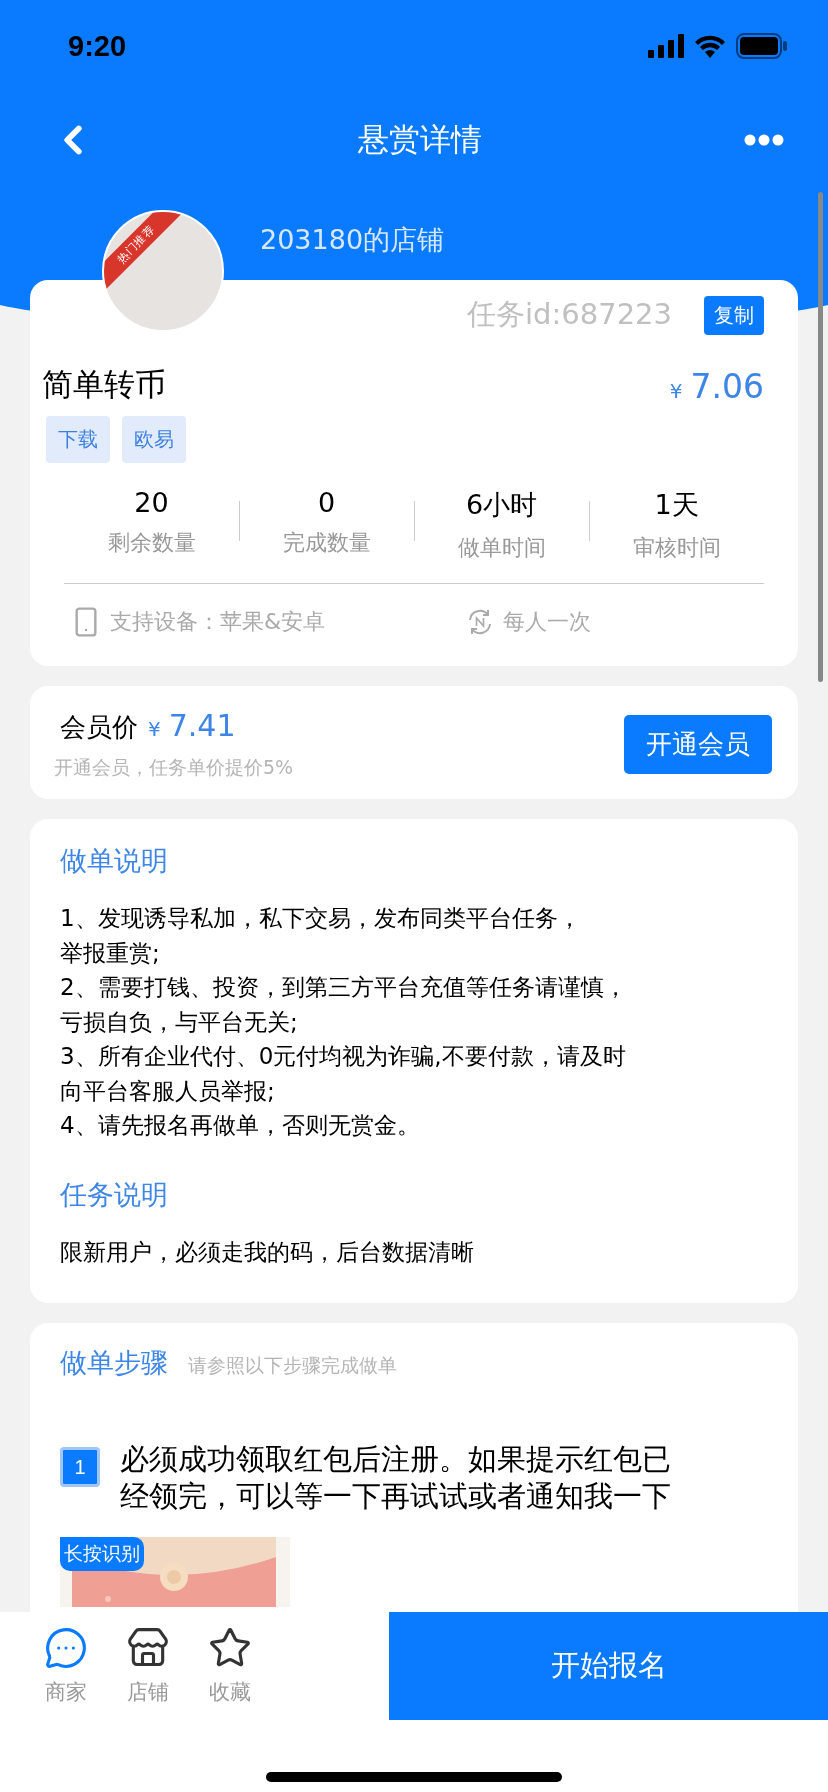 This screenshot has height=1792, width=828. I want to click on more-icon, so click(764, 140).